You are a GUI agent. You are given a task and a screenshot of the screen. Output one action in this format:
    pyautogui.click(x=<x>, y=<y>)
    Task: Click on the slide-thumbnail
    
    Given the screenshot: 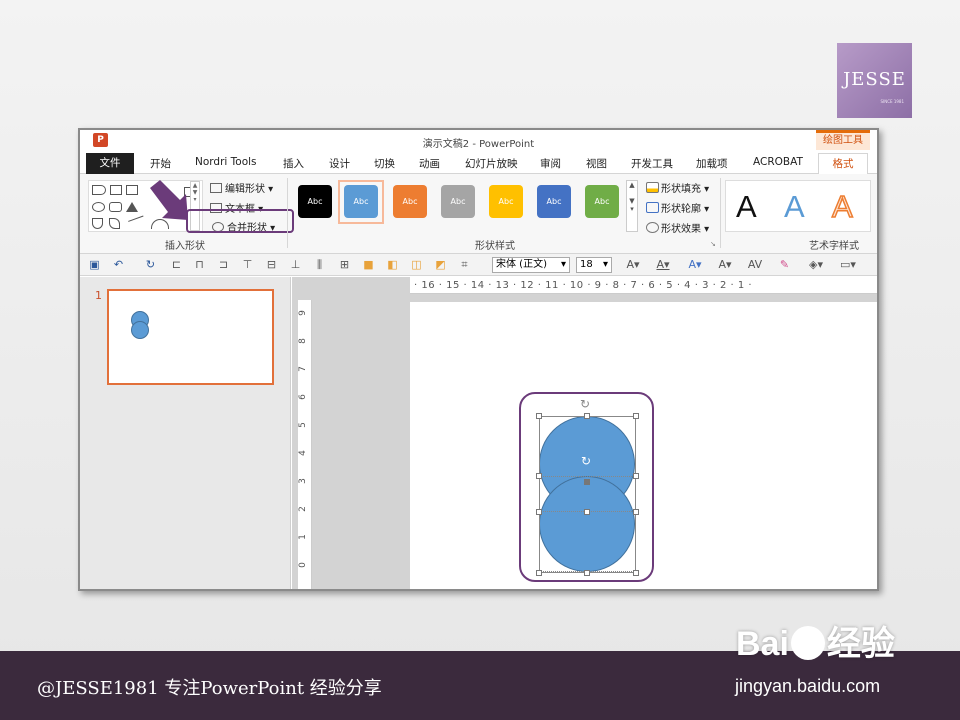 What is the action you would take?
    pyautogui.click(x=190, y=337)
    